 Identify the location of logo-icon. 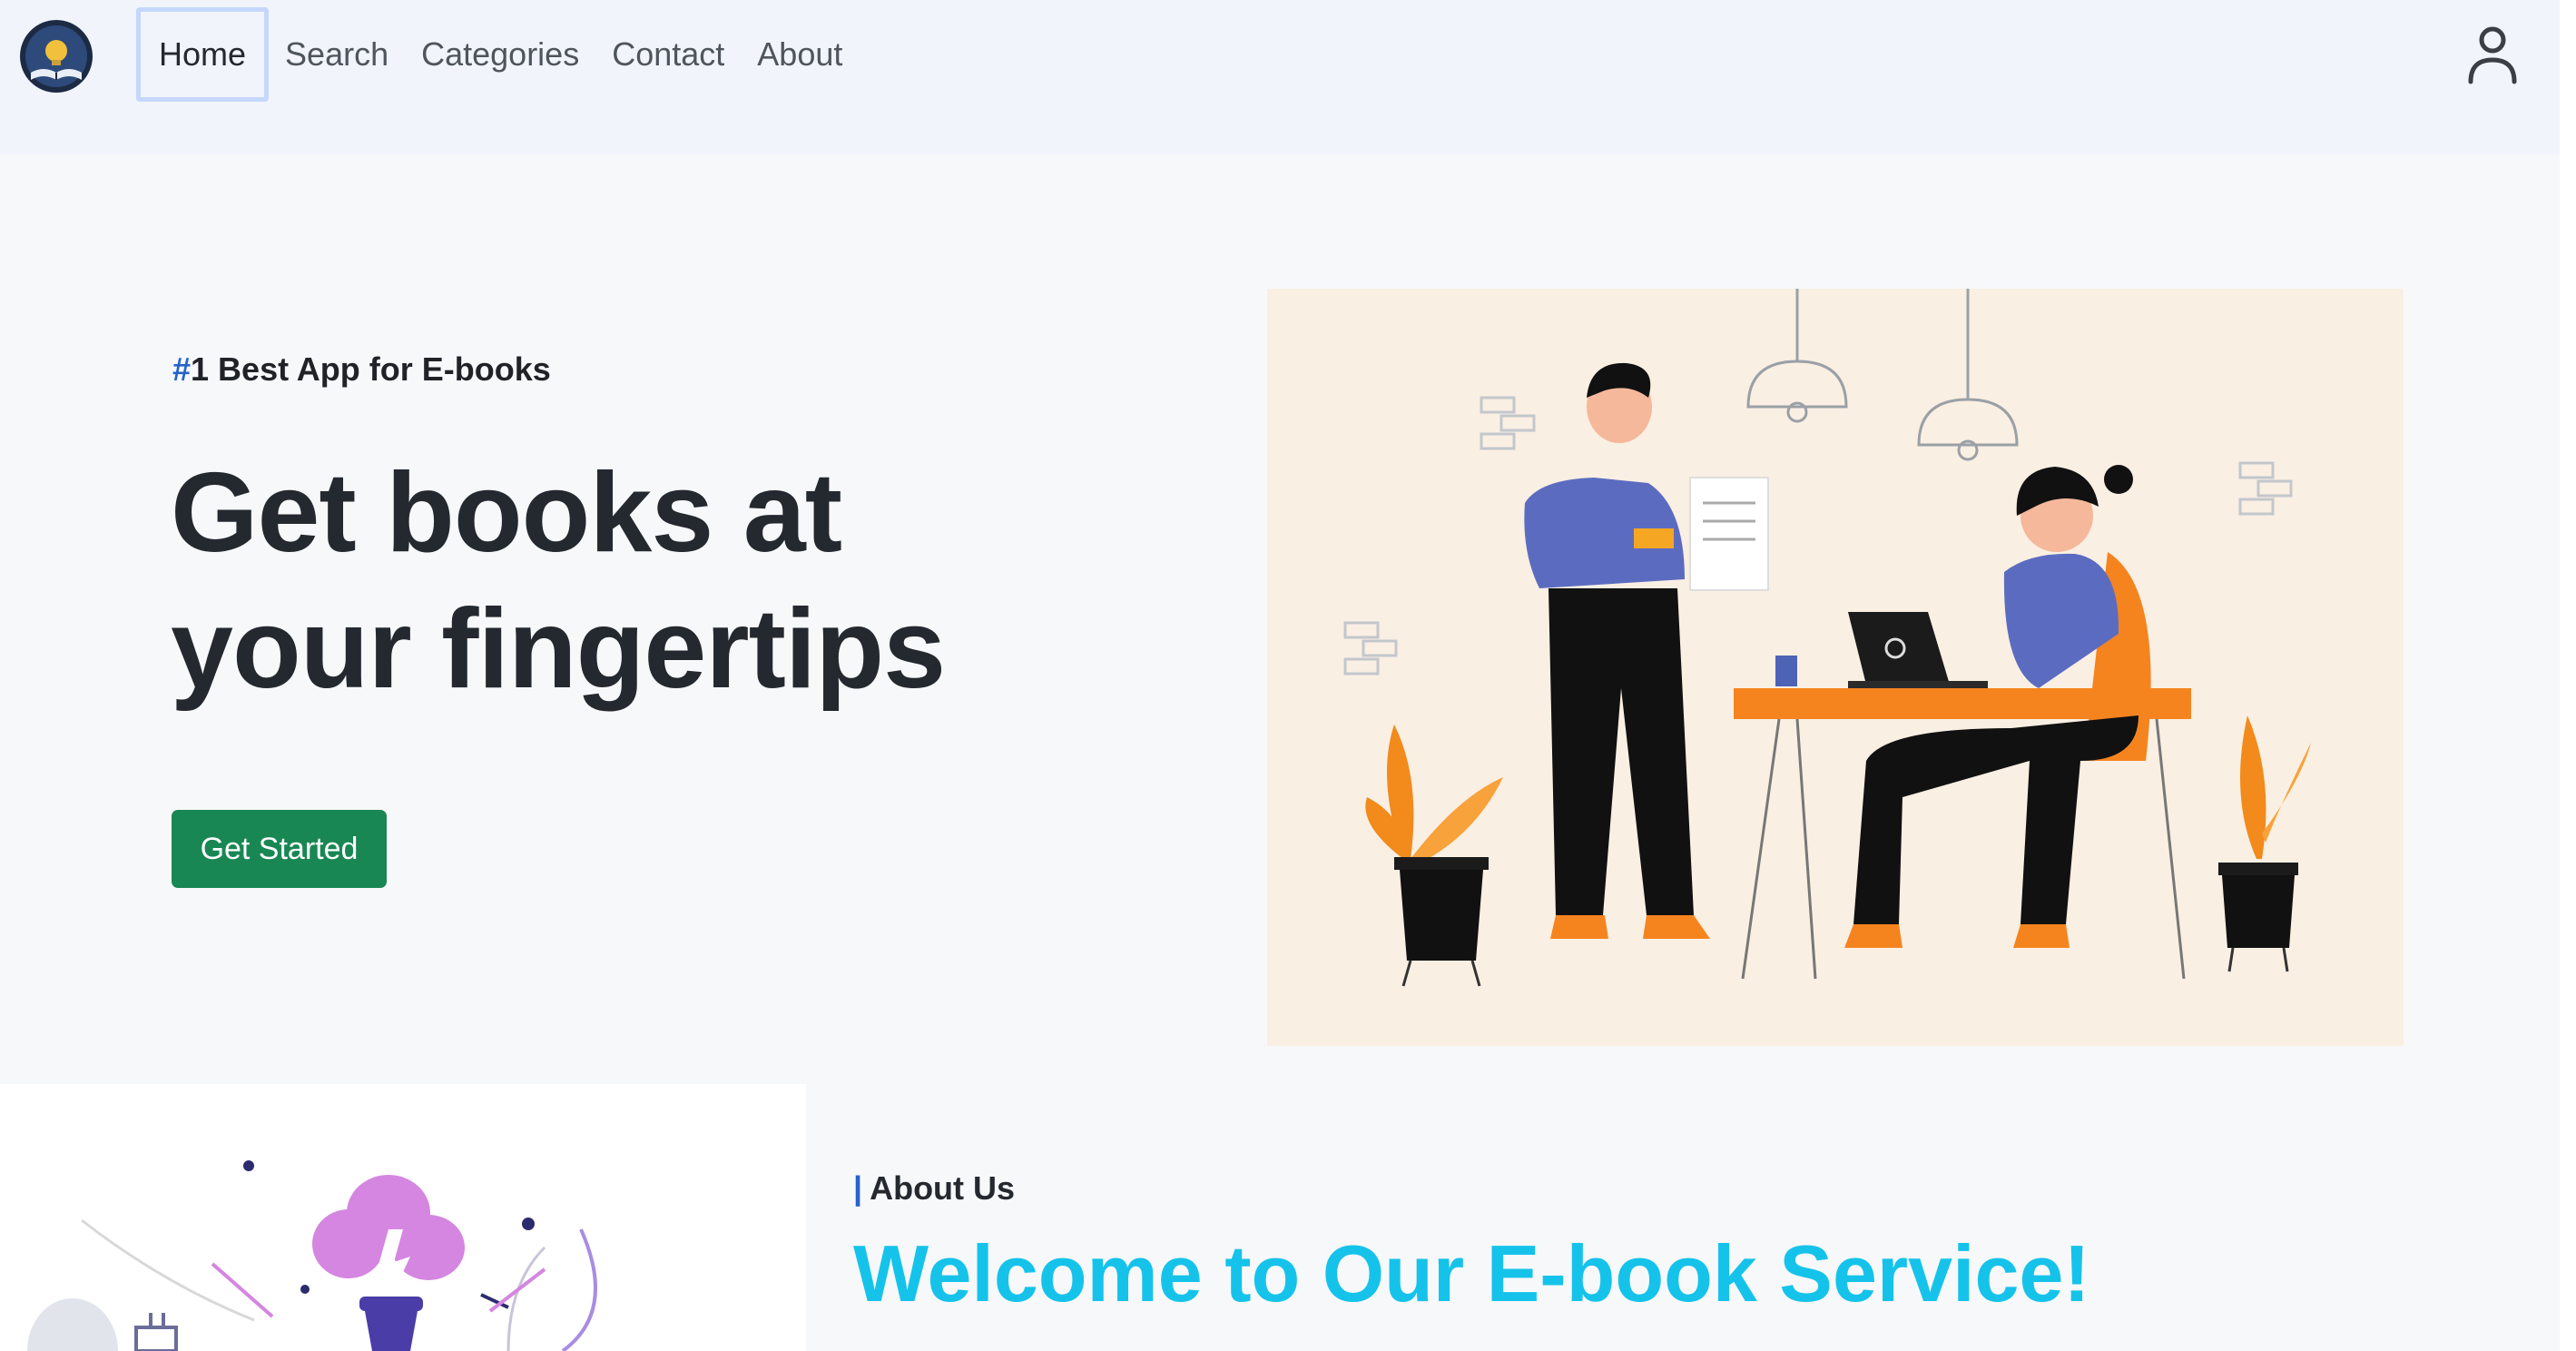
(56, 56).